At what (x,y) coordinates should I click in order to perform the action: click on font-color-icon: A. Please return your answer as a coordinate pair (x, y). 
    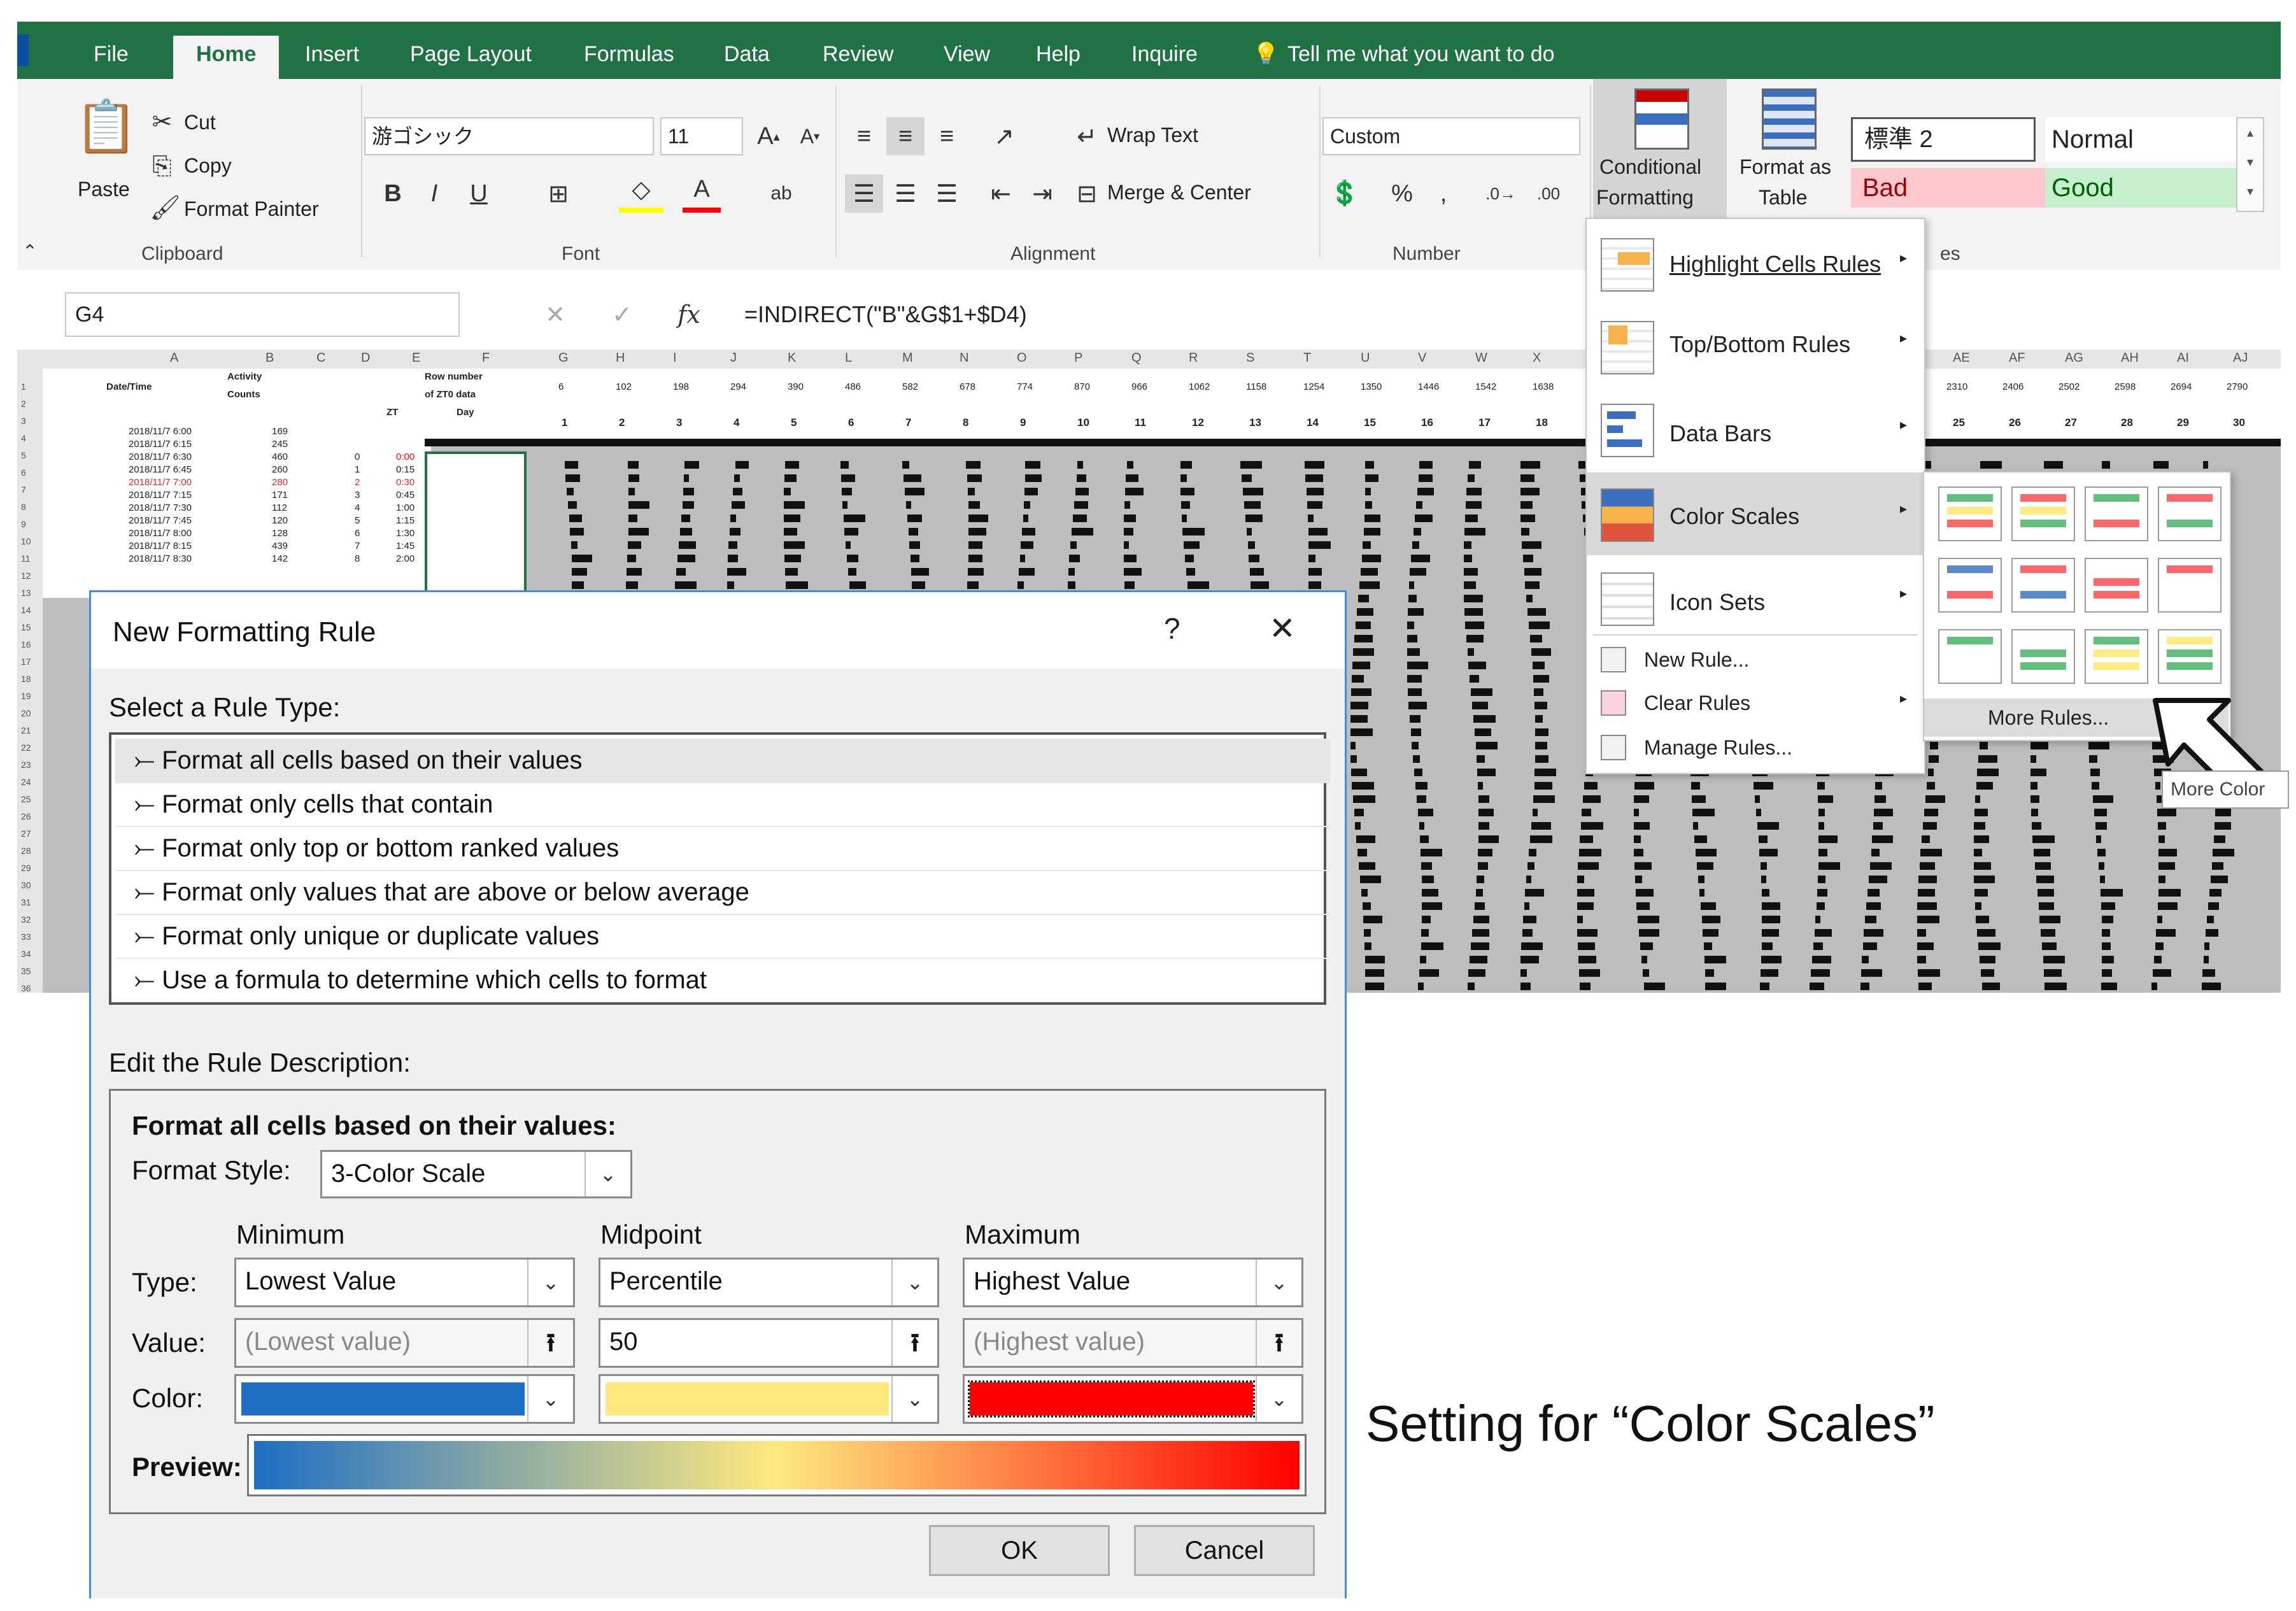
    Looking at the image, I should click on (702, 192).